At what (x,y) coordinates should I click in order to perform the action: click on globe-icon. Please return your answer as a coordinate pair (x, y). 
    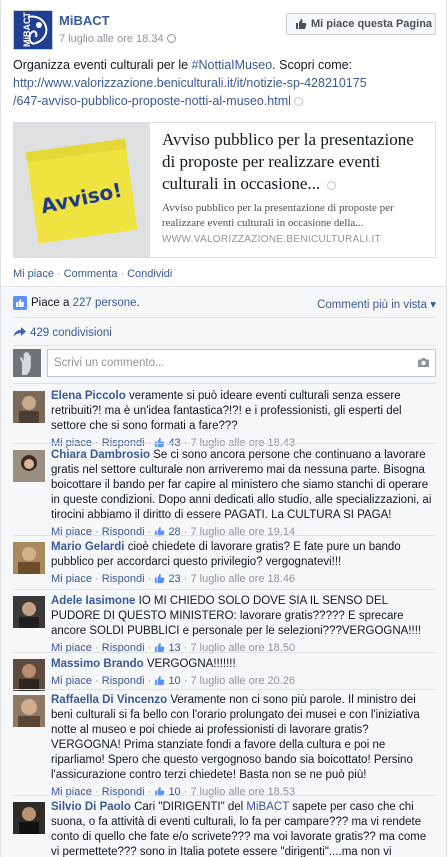
    Looking at the image, I should click on (171, 38).